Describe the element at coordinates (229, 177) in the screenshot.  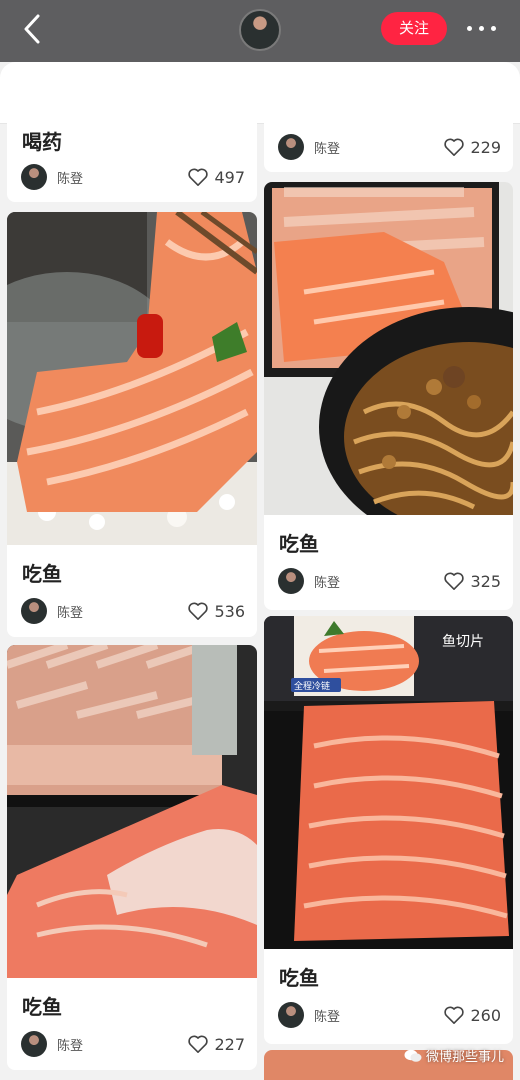
I see `like-count: 497` at that location.